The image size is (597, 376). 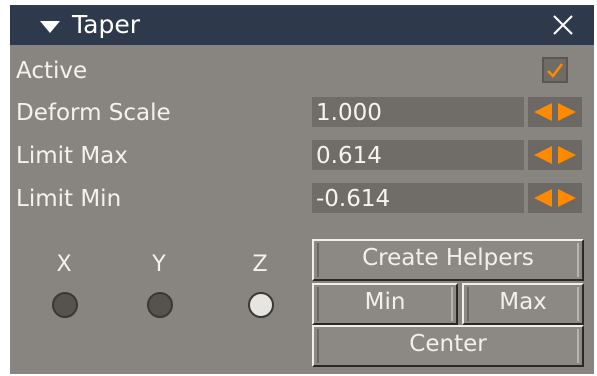 I want to click on panel-title: Taper, so click(x=106, y=24).